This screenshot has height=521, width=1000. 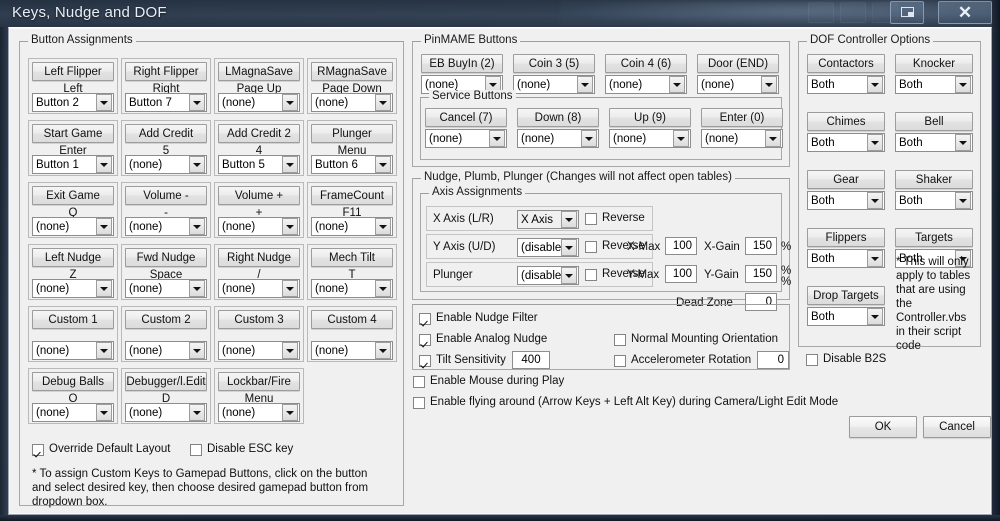 What do you see at coordinates (259, 71) in the screenshot?
I see `assign-button-lmagnasave: LMagnaSave` at bounding box center [259, 71].